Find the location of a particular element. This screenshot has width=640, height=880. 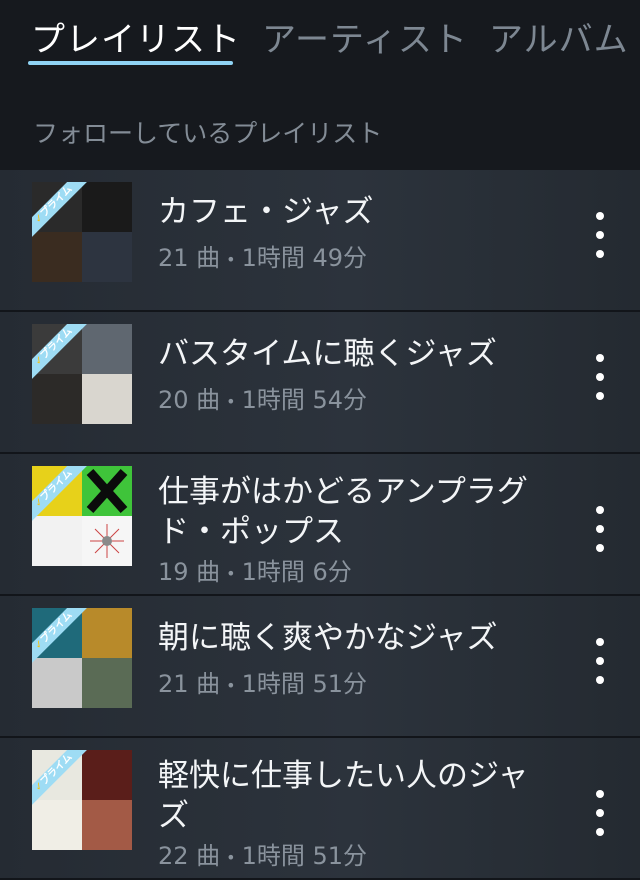

playlist-title: カフェ・ジャズ is located at coordinates (266, 212).